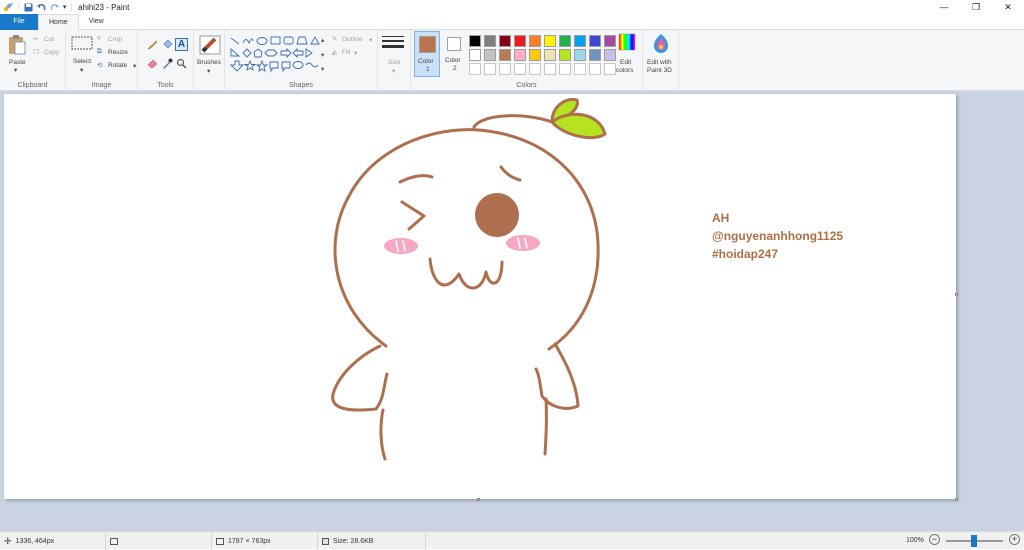  What do you see at coordinates (28, 7) in the screenshot?
I see `save-icon` at bounding box center [28, 7].